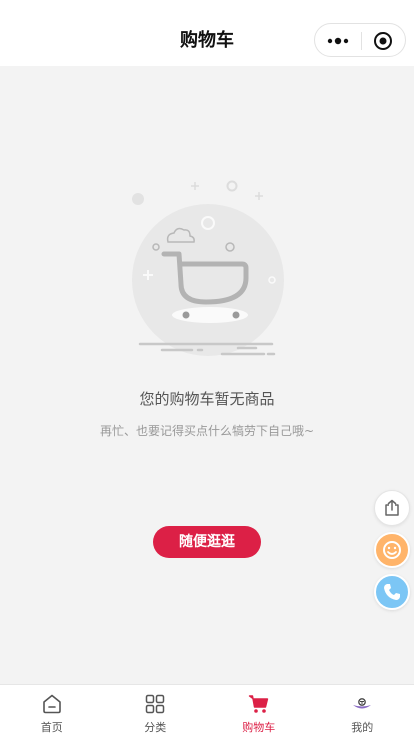 This screenshot has width=414, height=736. What do you see at coordinates (338, 41) in the screenshot?
I see `more-dots-icon` at bounding box center [338, 41].